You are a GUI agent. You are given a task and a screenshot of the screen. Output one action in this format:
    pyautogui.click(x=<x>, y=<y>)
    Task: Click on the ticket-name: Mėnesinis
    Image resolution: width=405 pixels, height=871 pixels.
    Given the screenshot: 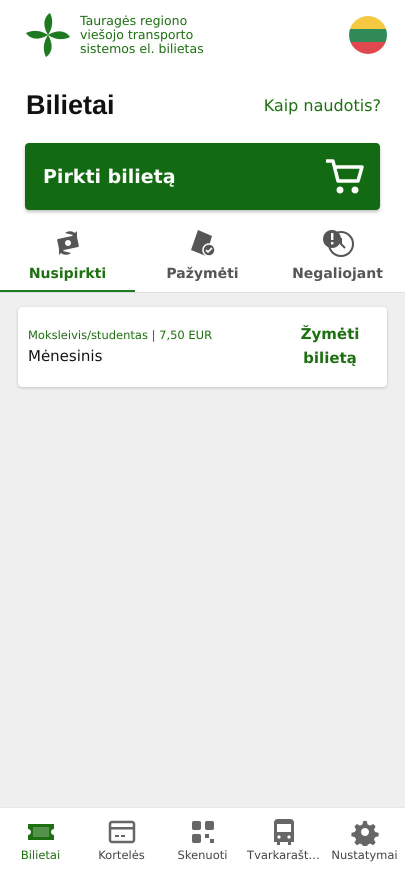 What is the action you would take?
    pyautogui.click(x=66, y=355)
    